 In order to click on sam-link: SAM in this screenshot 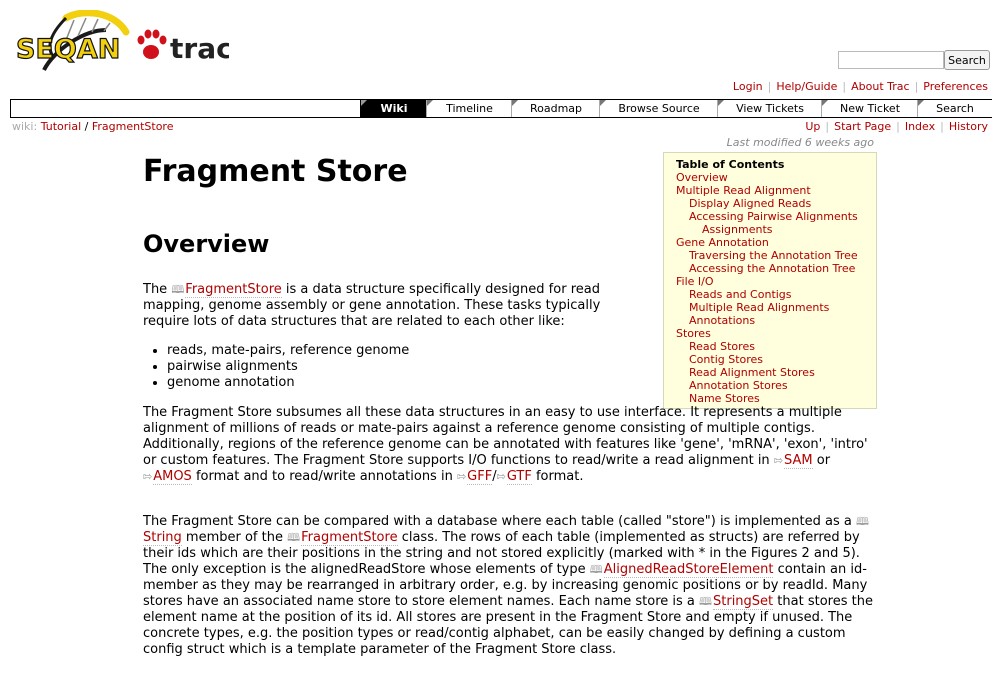, I will do `click(798, 461)`.